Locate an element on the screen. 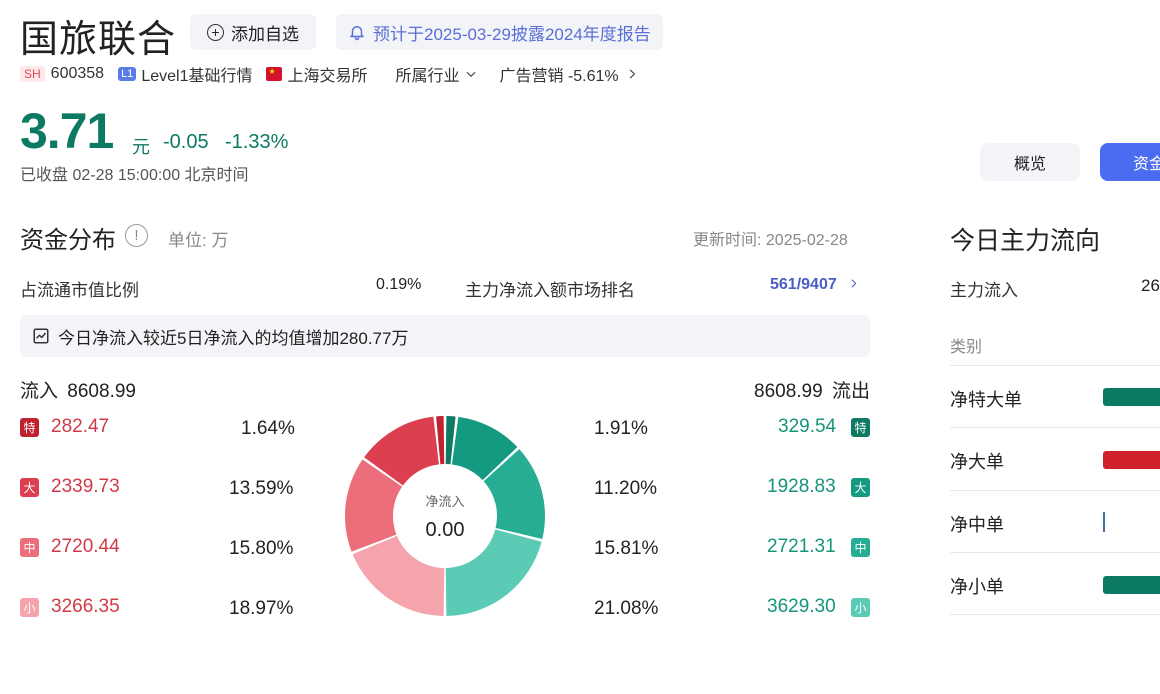 The width and height of the screenshot is (1160, 694). inflow-total-value: 8608.99 is located at coordinates (101, 391).